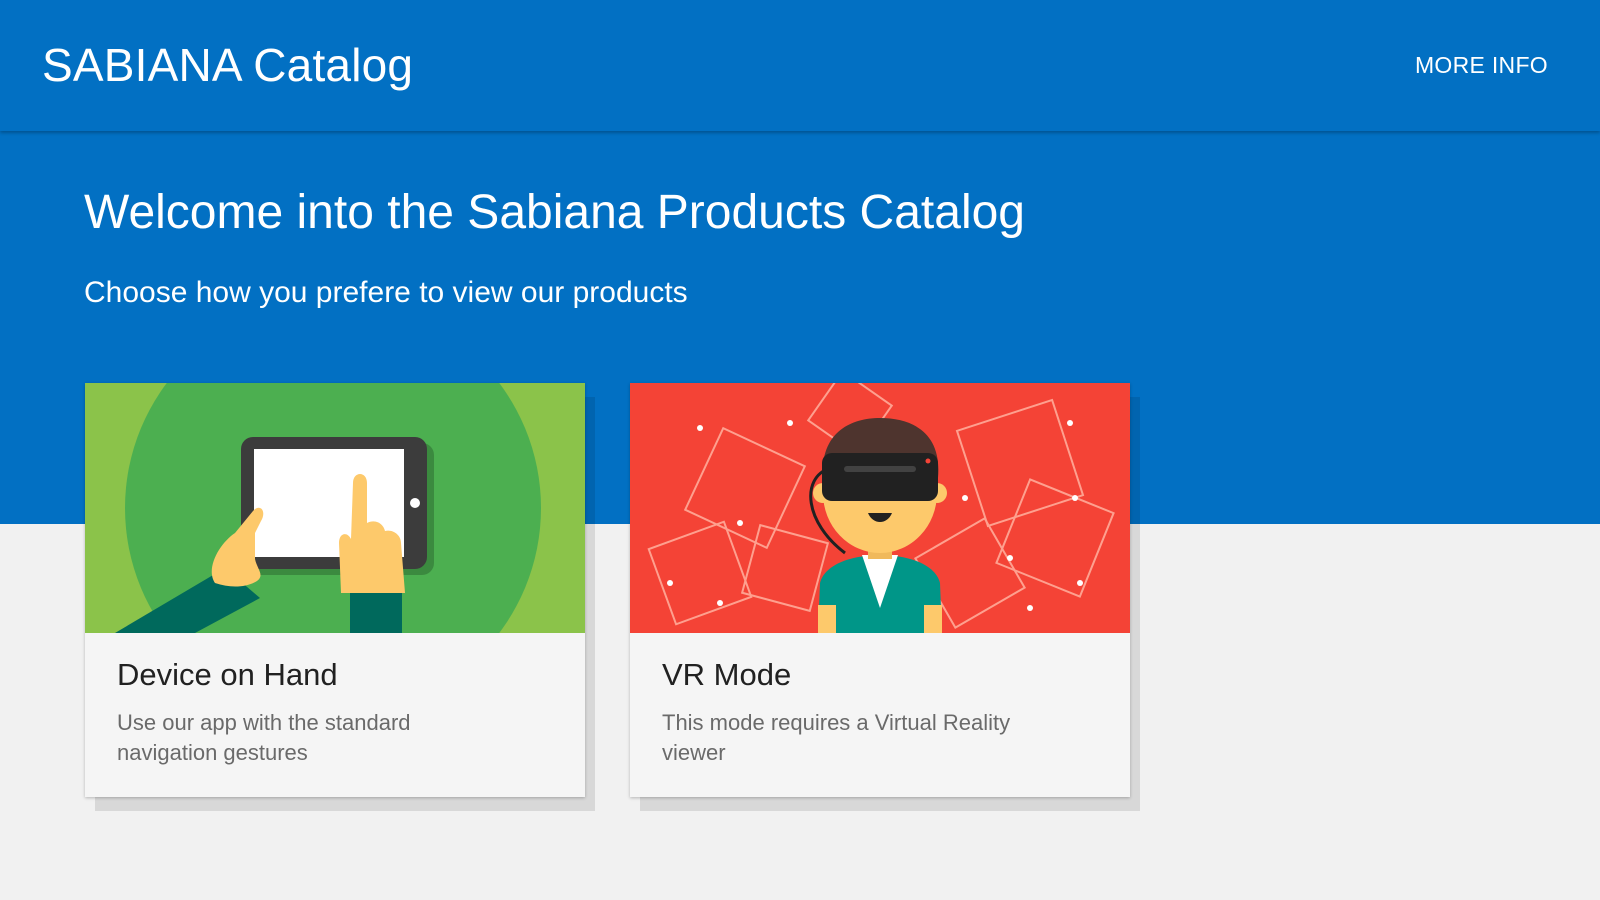 This screenshot has width=1600, height=900. Describe the element at coordinates (880, 508) in the screenshot. I see `vr-headset-illustration` at that location.